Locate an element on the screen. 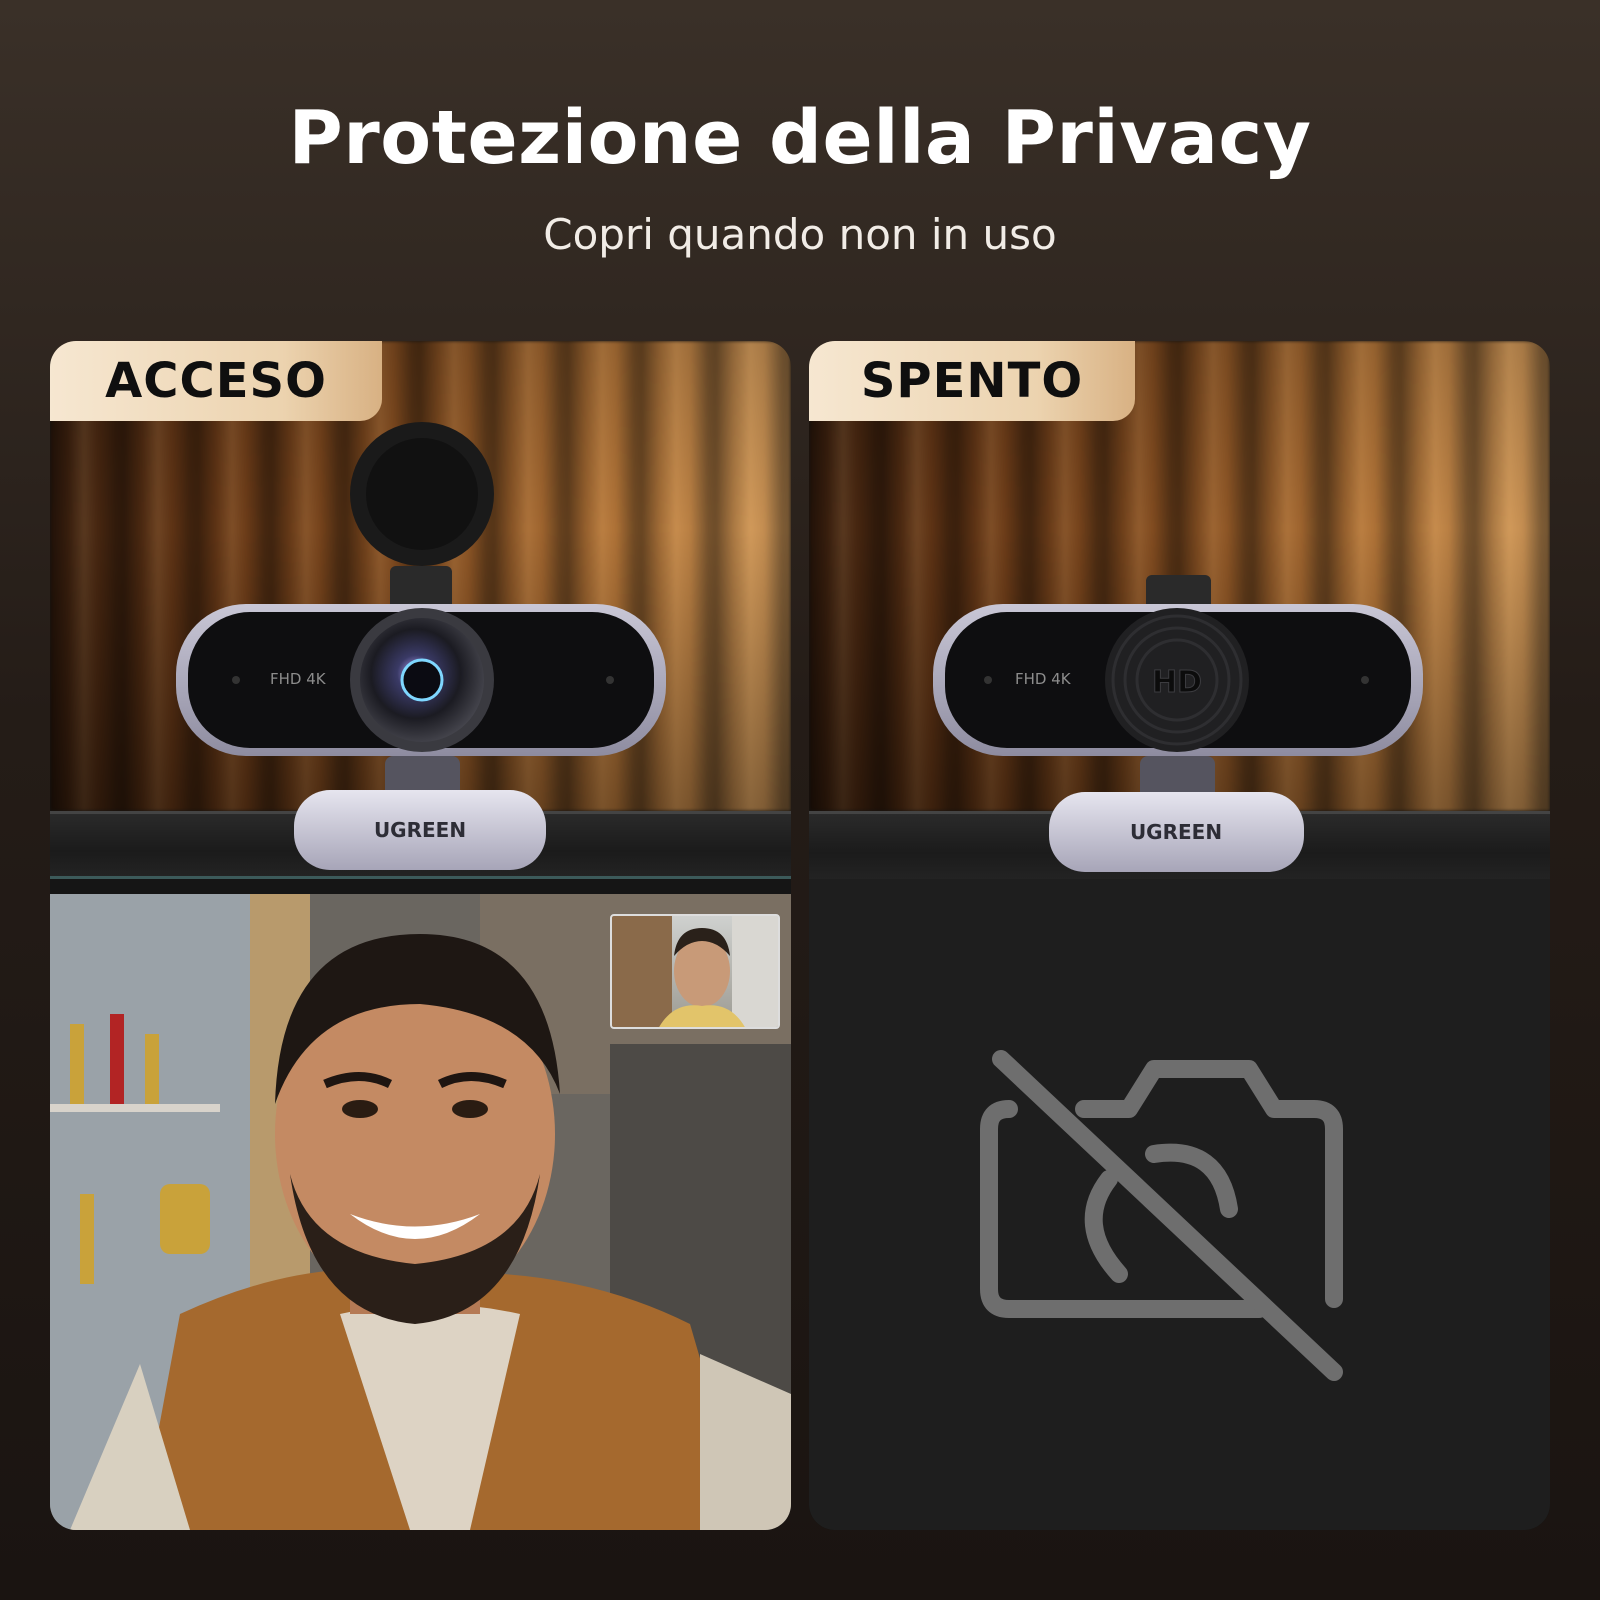 The height and width of the screenshot is (1600, 1600). camera-off-icon is located at coordinates (1161, 1215).